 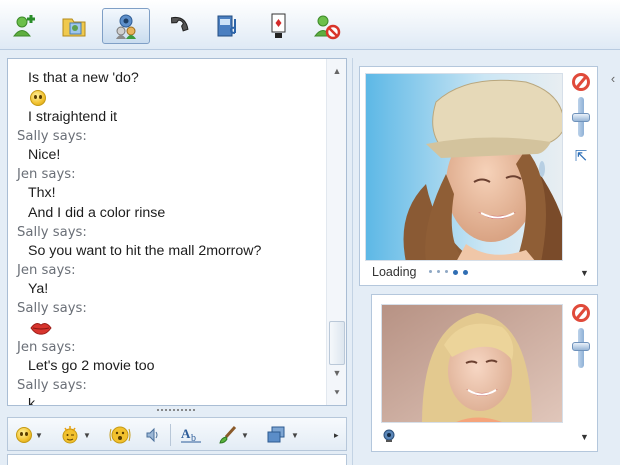 I want to click on winks-icon, so click(x=70, y=435).